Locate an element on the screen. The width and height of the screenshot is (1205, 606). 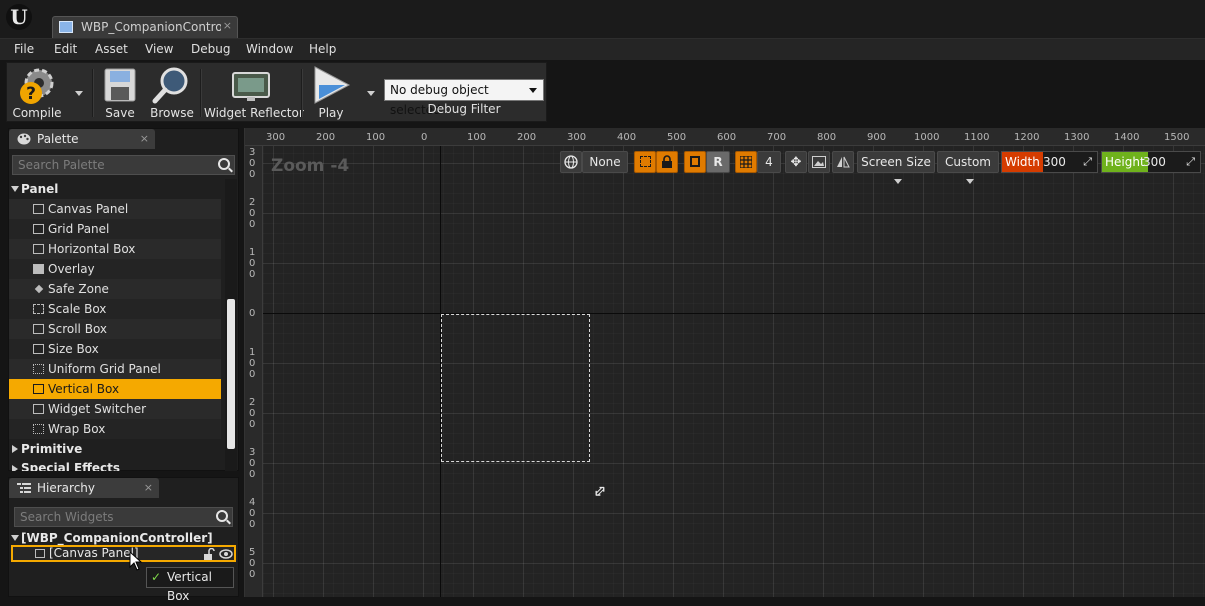
palette-item-widget-switcher: Widget Switcher is located at coordinates (115, 409).